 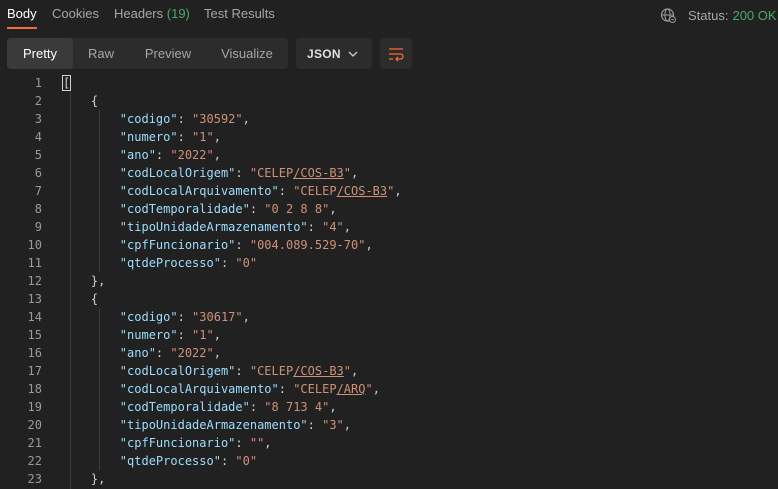 I want to click on code-text: "codLocalOrigem": "CELEP/COS-B3",, so click(x=210, y=173).